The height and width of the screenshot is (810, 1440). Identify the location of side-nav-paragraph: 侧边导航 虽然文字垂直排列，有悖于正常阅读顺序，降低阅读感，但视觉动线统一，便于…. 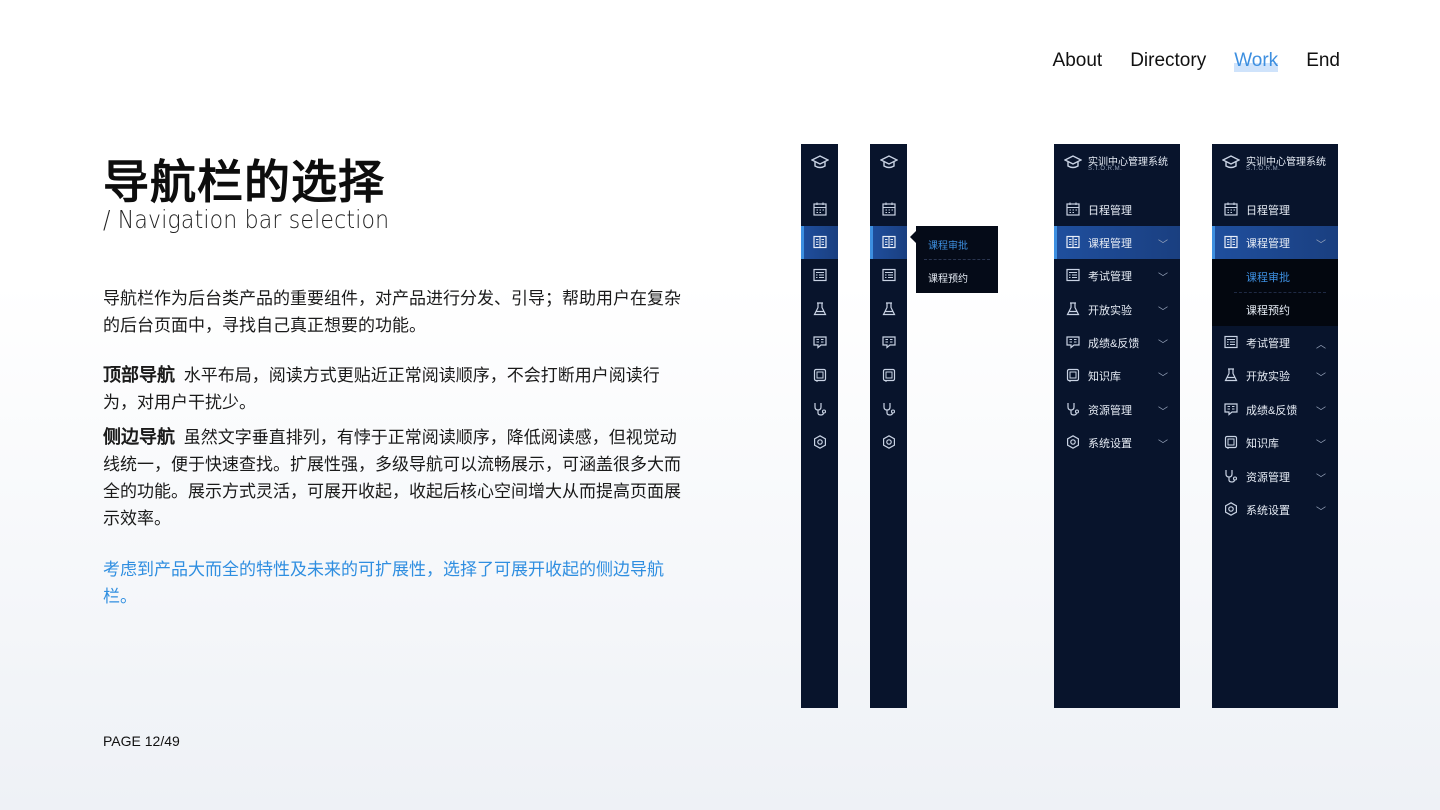
(393, 478).